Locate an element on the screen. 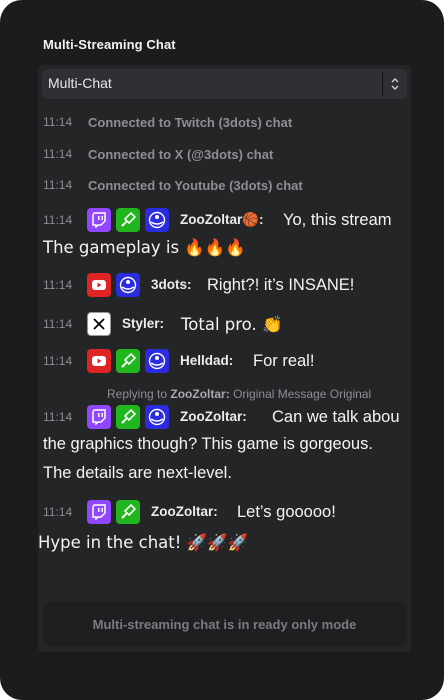  reply-username: ZooZoltar: is located at coordinates (200, 394).